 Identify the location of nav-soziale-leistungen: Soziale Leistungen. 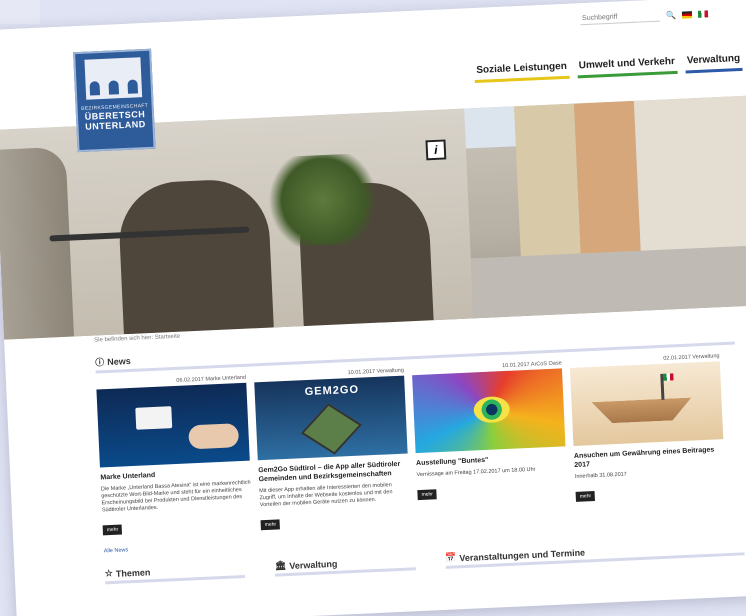
(521, 71).